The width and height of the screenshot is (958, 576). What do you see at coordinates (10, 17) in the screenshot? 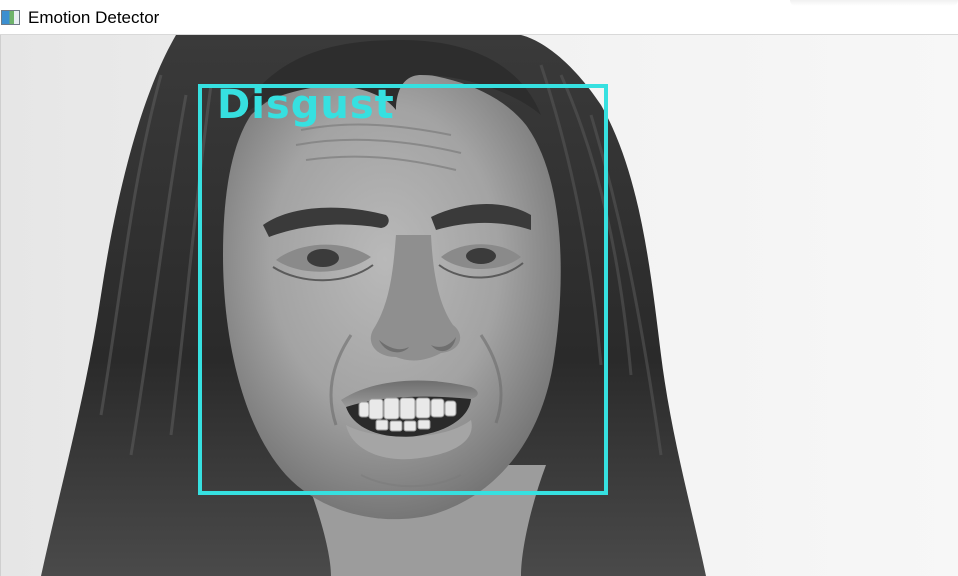
I see `app-window-icon` at bounding box center [10, 17].